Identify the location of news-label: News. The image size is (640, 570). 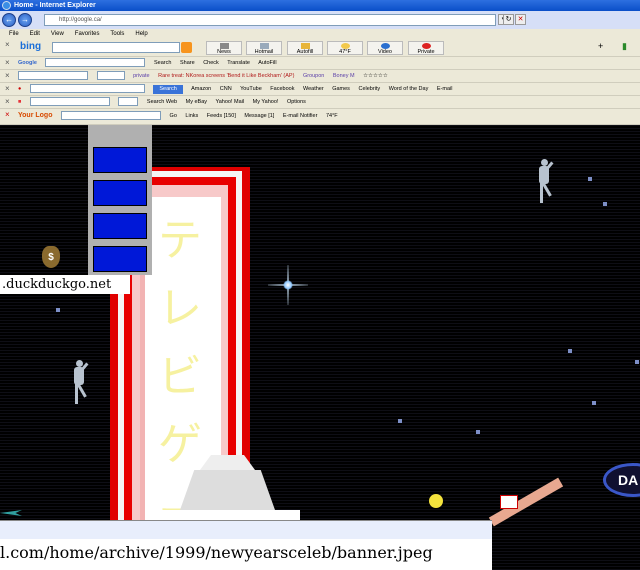
(224, 52).